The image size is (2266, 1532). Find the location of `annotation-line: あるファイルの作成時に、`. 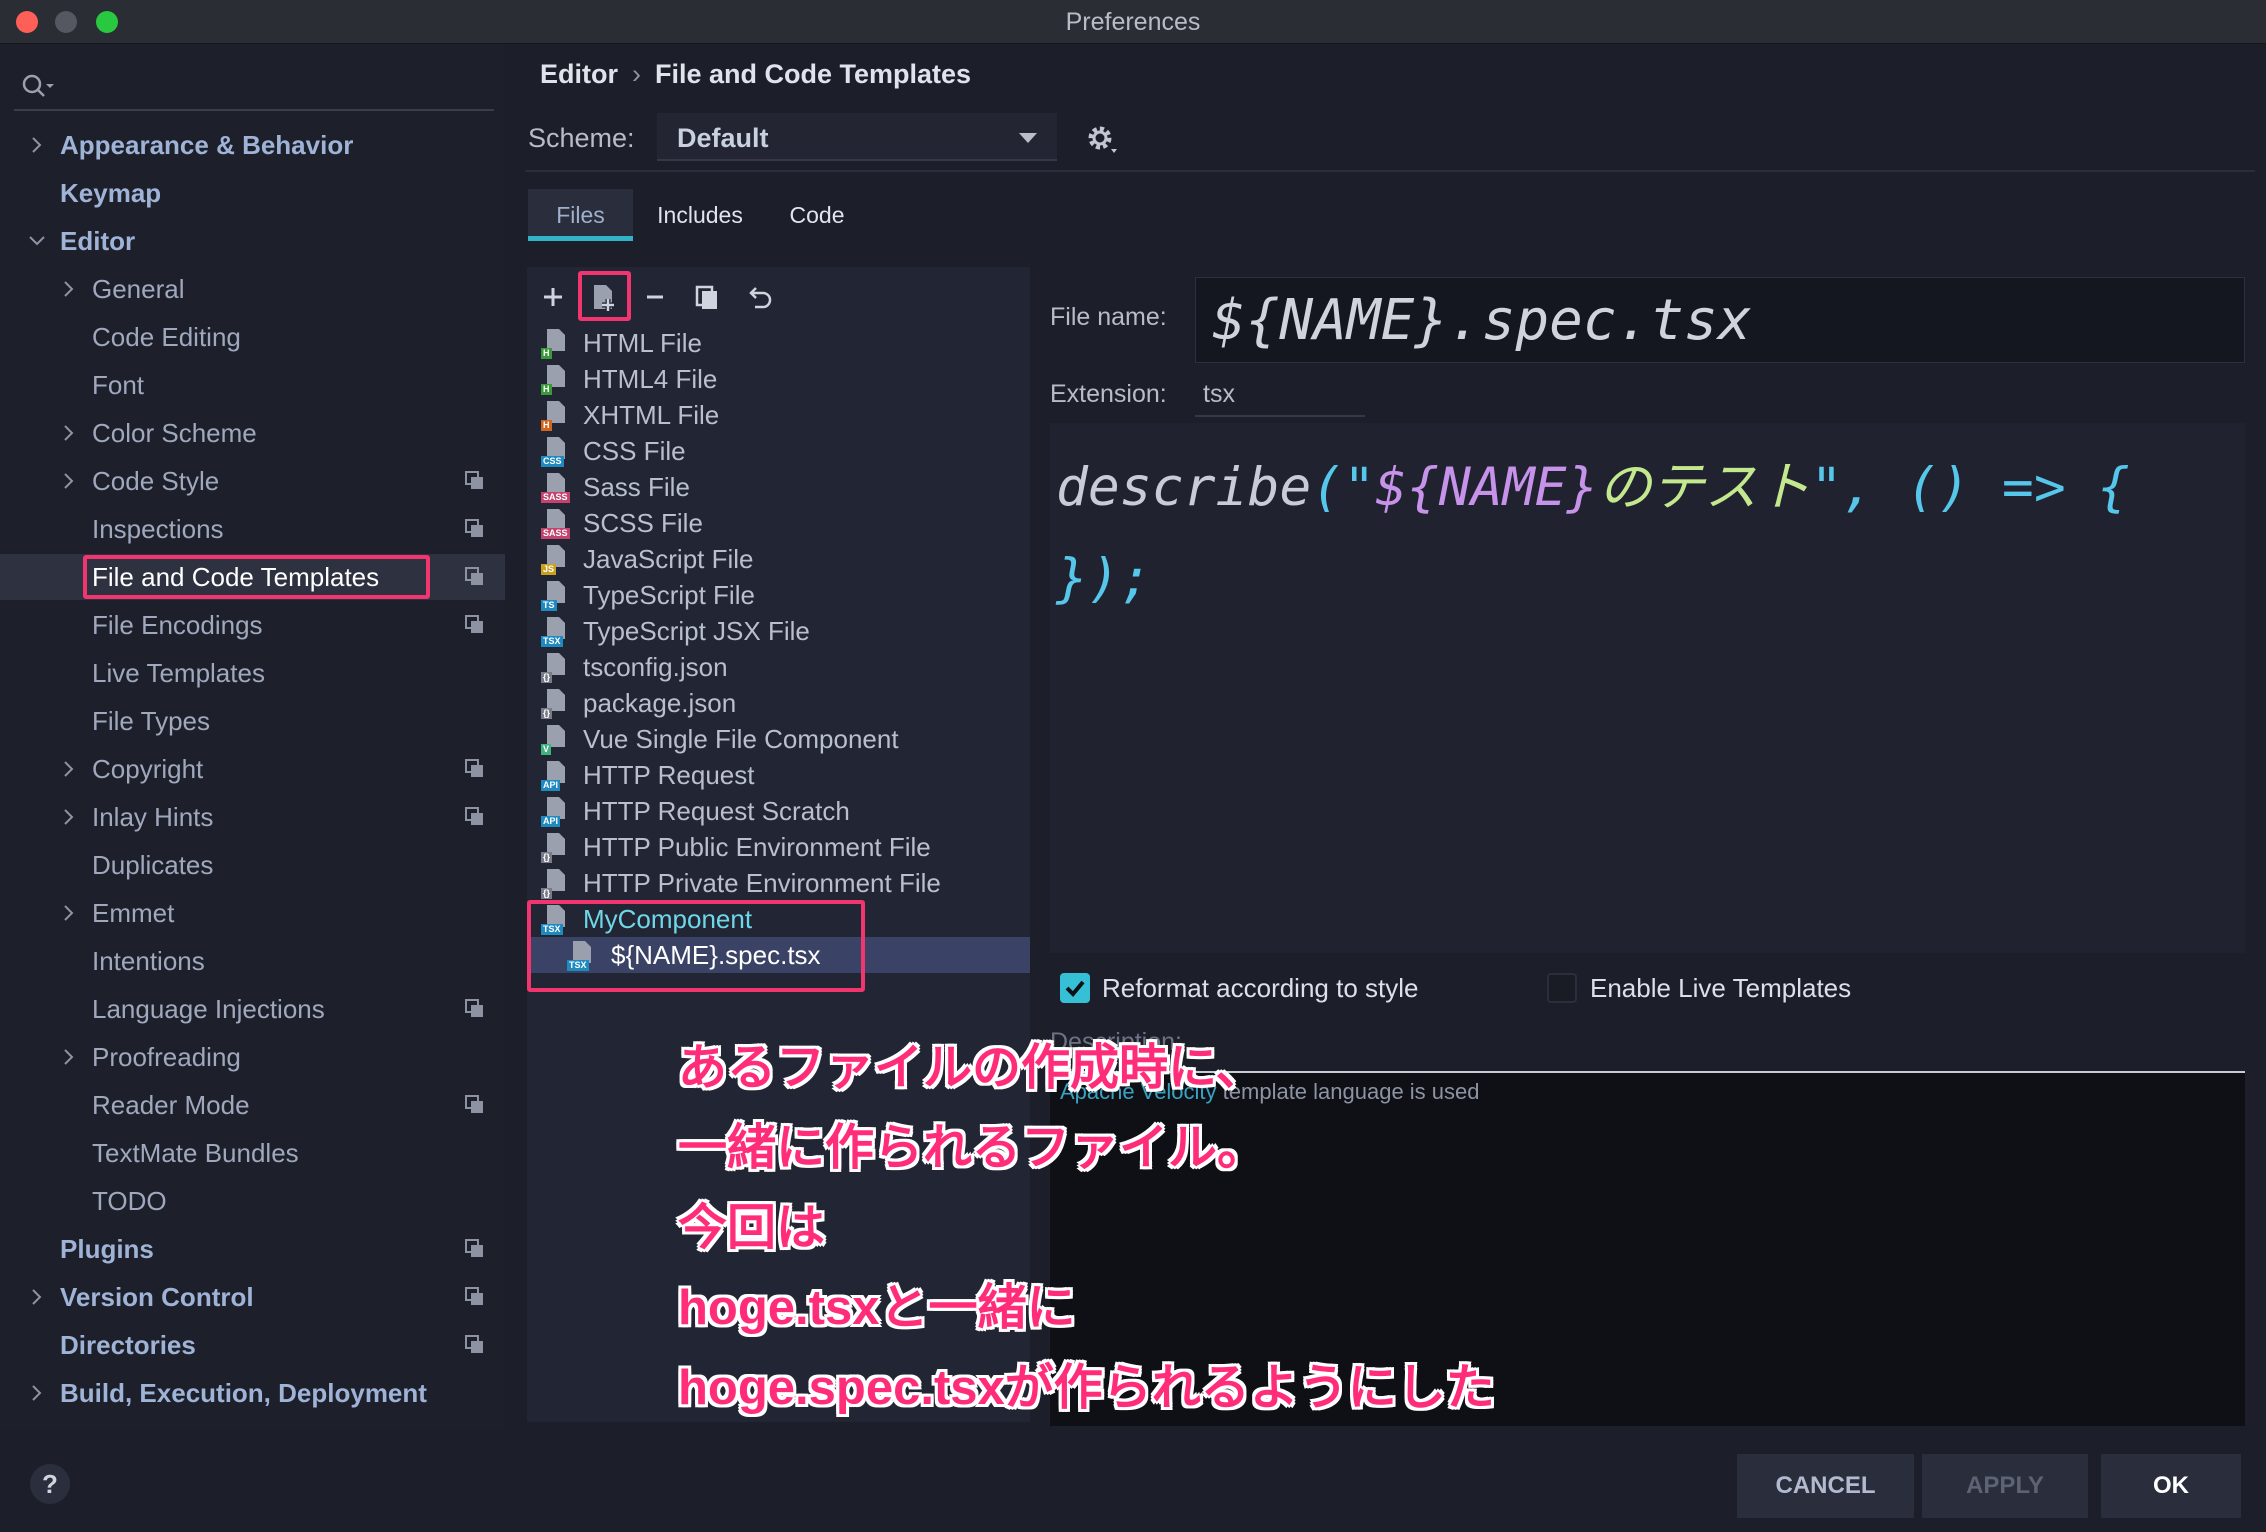

annotation-line: あるファイルの作成時に、 is located at coordinates (971, 1068).